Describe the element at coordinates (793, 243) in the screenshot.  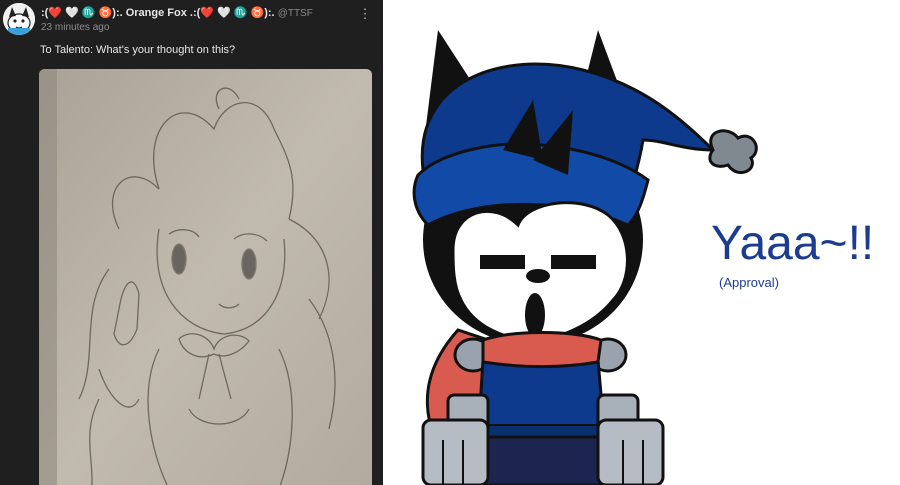
I see `reaction-exclamation: Yaaa~!!` at that location.